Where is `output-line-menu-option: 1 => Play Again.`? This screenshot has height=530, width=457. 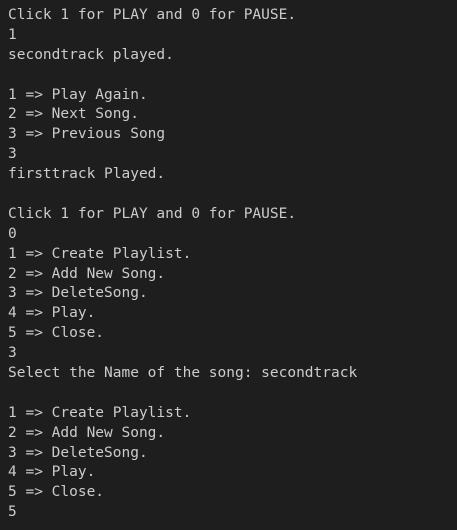
output-line-menu-option: 1 => Play Again. is located at coordinates (78, 94).